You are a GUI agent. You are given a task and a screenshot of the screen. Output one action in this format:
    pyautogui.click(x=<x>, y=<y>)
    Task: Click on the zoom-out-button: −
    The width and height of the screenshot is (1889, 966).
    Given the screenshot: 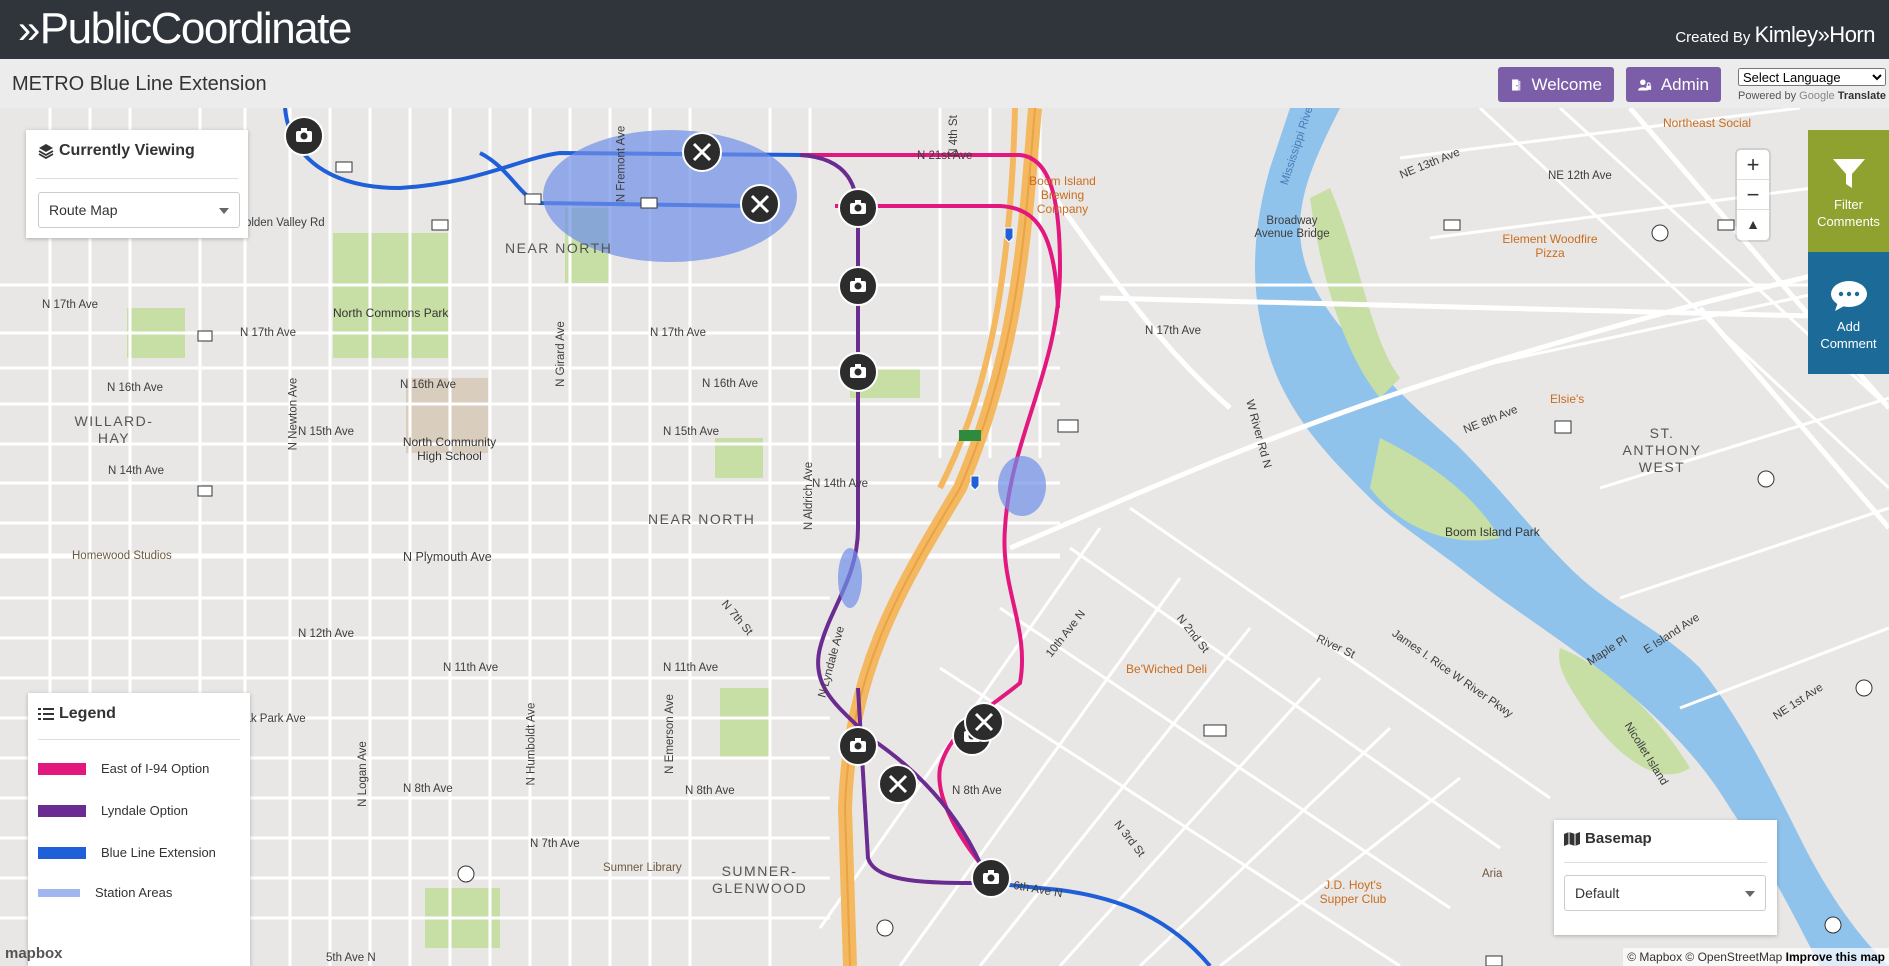 What is the action you would take?
    pyautogui.click(x=1753, y=195)
    